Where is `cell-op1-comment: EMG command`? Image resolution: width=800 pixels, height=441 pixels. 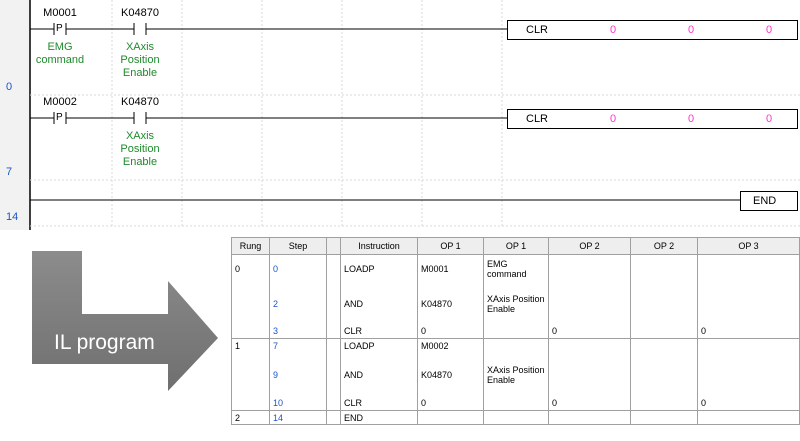 cell-op1-comment: EMG command is located at coordinates (516, 268).